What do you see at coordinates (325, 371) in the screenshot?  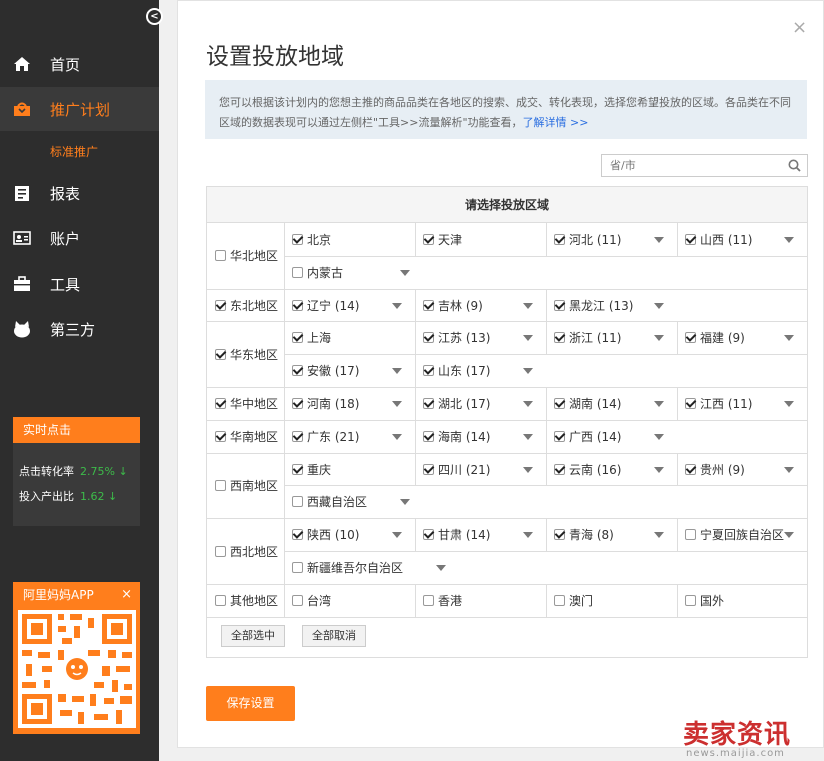 I see `province-checkbox-cell: 安徽 (17)` at bounding box center [325, 371].